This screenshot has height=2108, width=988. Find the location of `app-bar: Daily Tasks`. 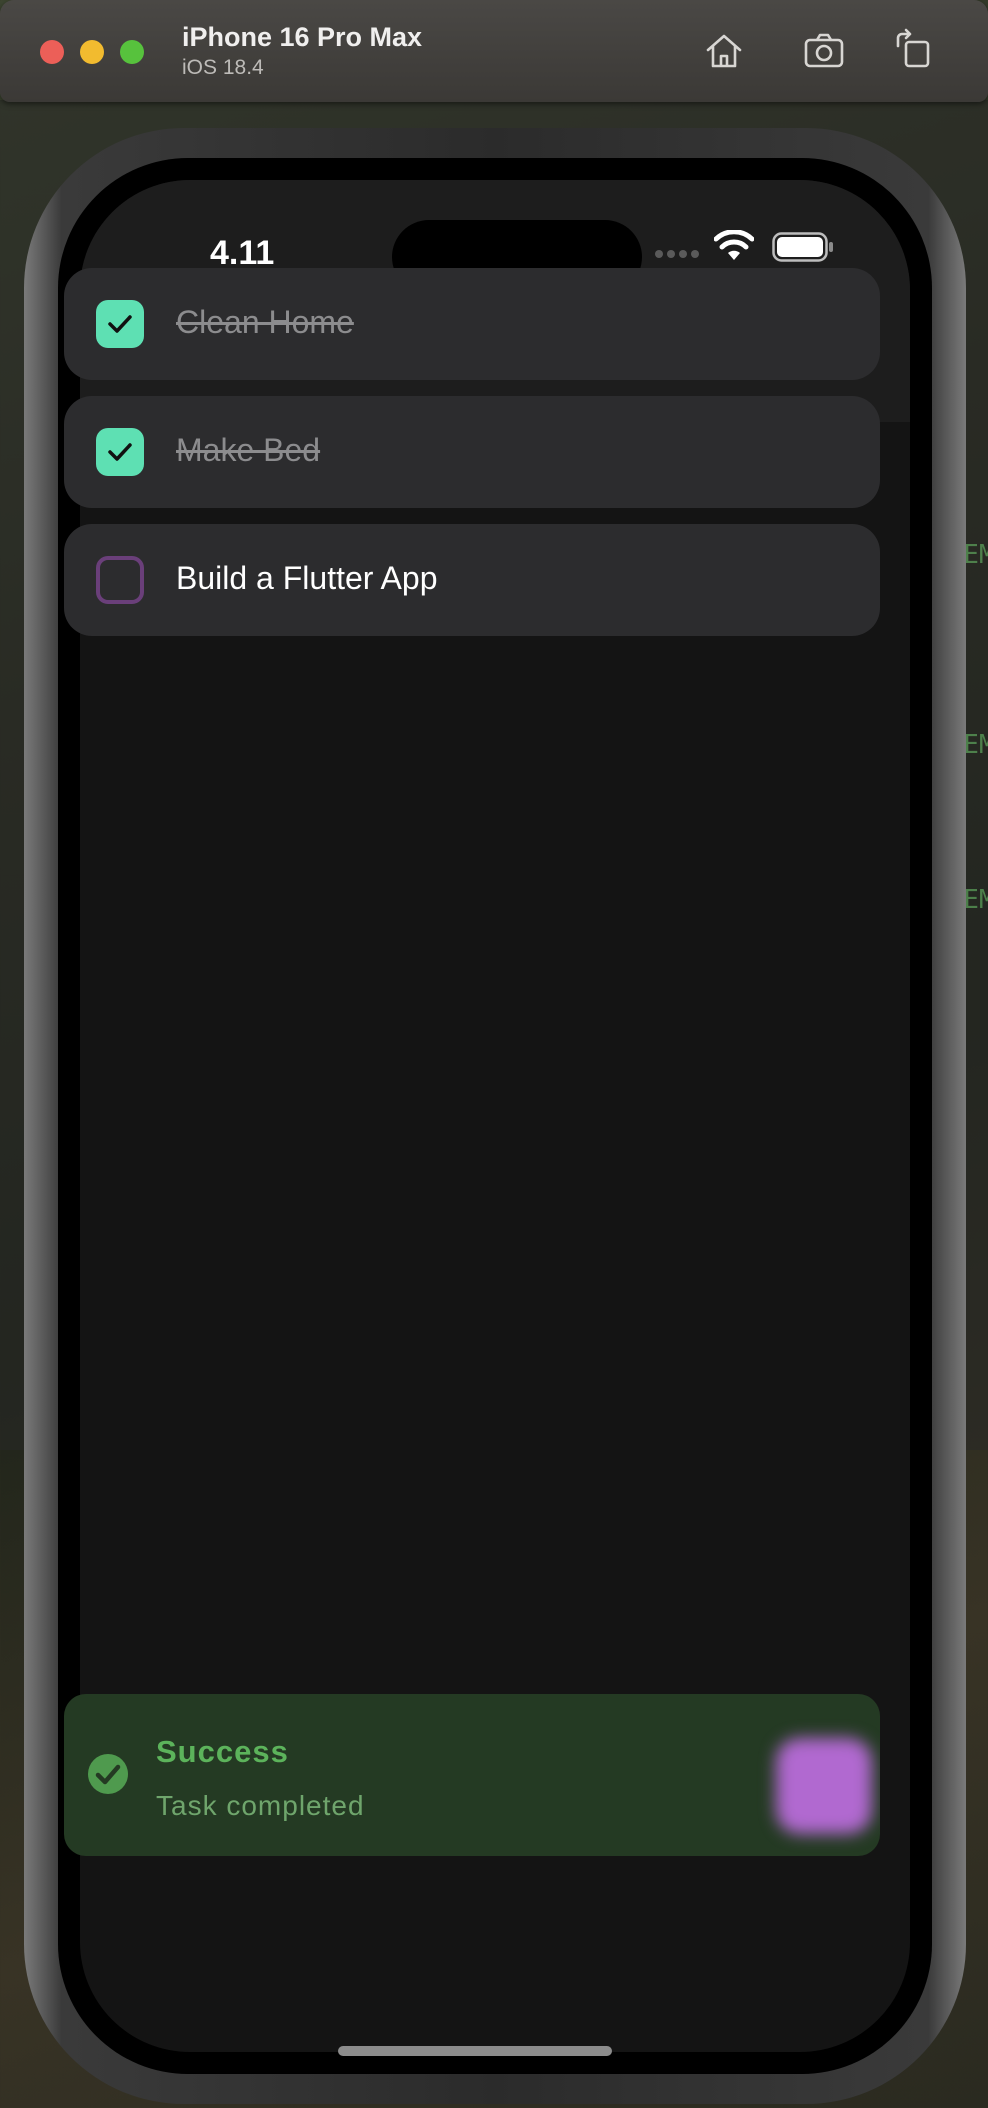

app-bar: Daily Tasks is located at coordinates (495, 356).